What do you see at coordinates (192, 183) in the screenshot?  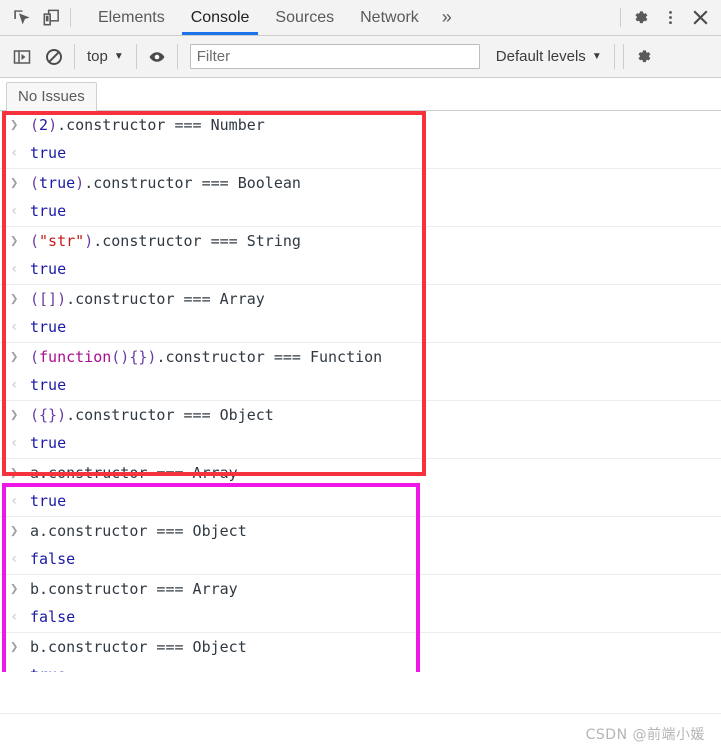 I see `code-token-punc: .constructor === Boolean` at bounding box center [192, 183].